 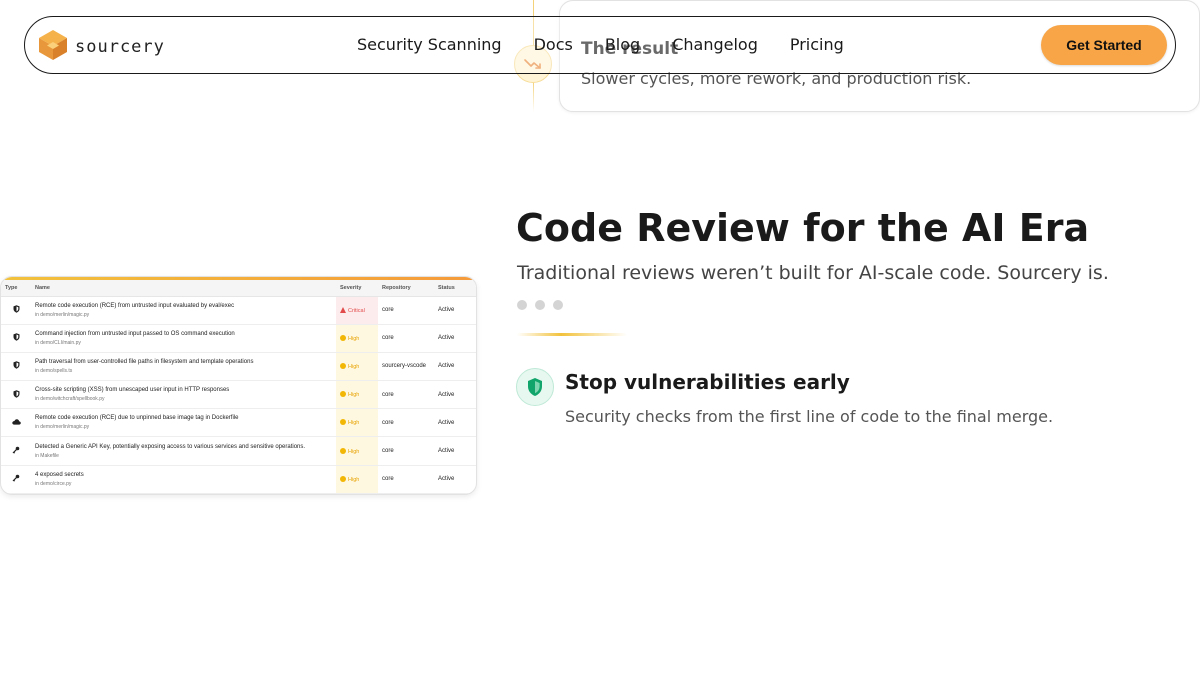 What do you see at coordinates (572, 334) in the screenshot?
I see `gold-divider` at bounding box center [572, 334].